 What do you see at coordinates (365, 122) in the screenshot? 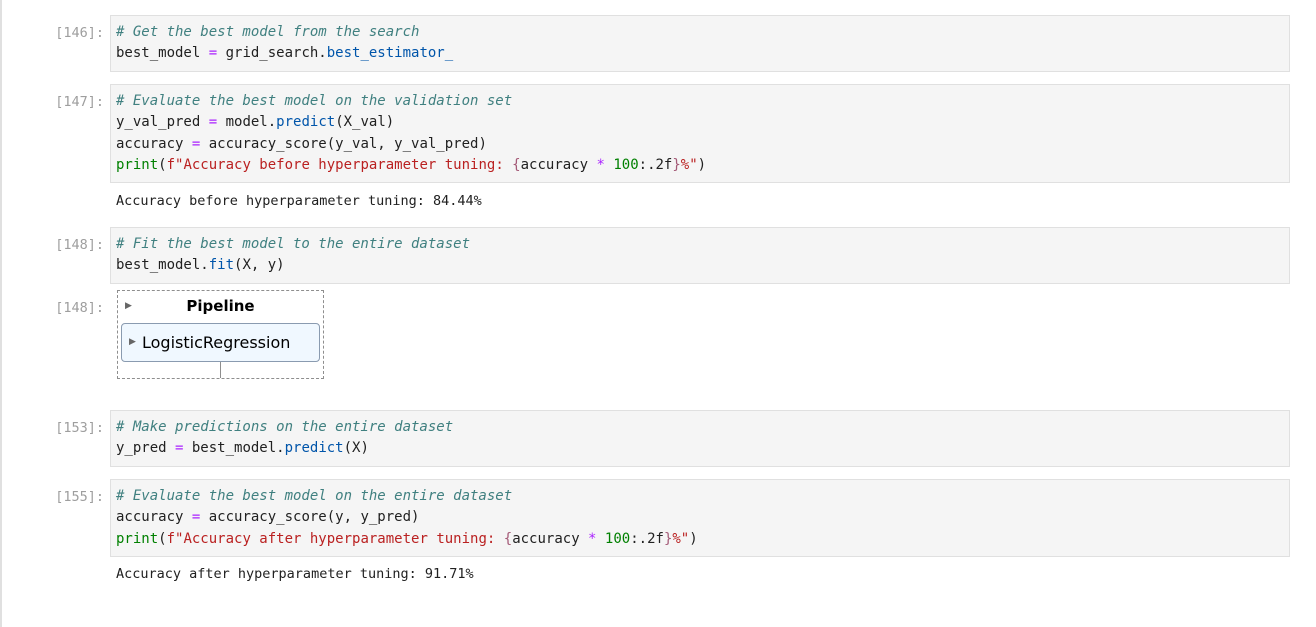
I see `code-token: (X_val)` at bounding box center [365, 122].